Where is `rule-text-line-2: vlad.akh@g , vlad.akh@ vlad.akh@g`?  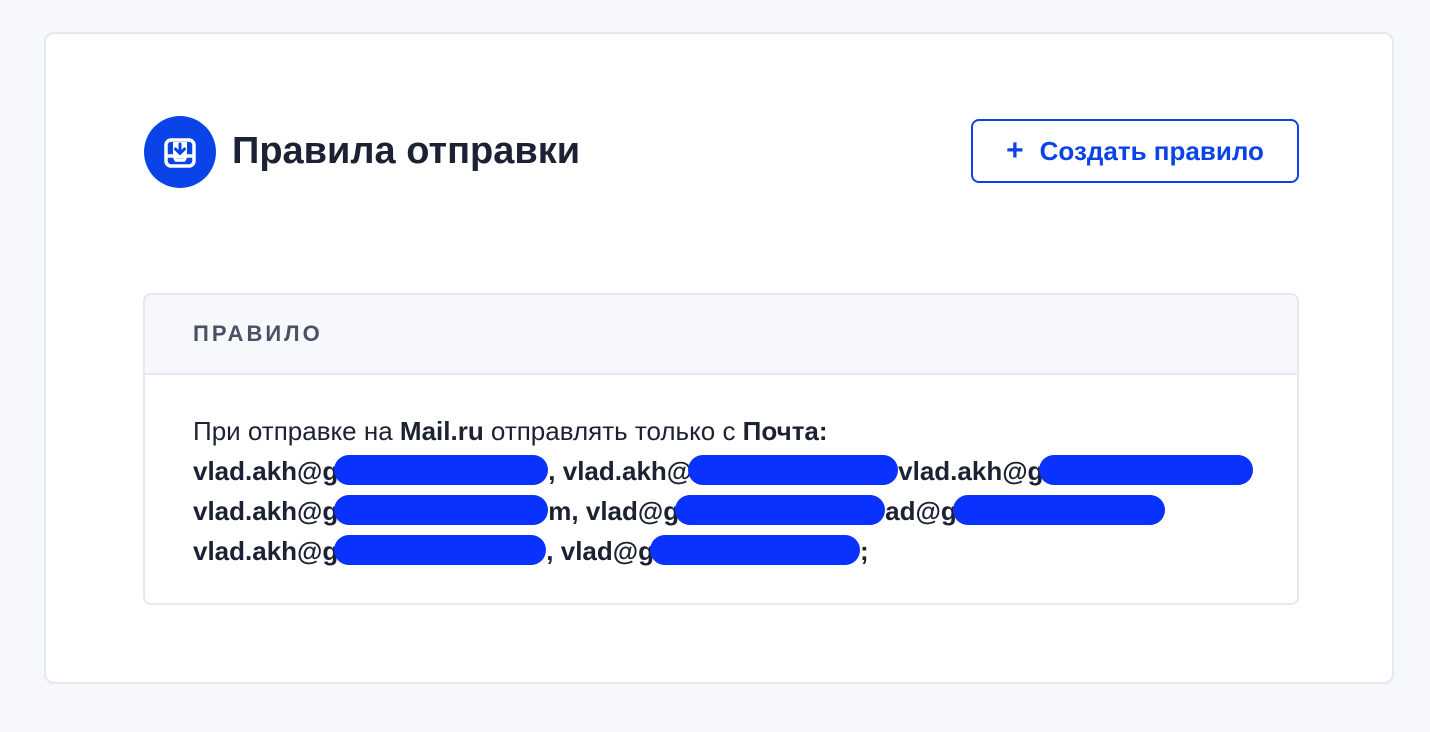
rule-text-line-2: vlad.akh@g , vlad.akh@ vlad.akh@g is located at coordinates (723, 471).